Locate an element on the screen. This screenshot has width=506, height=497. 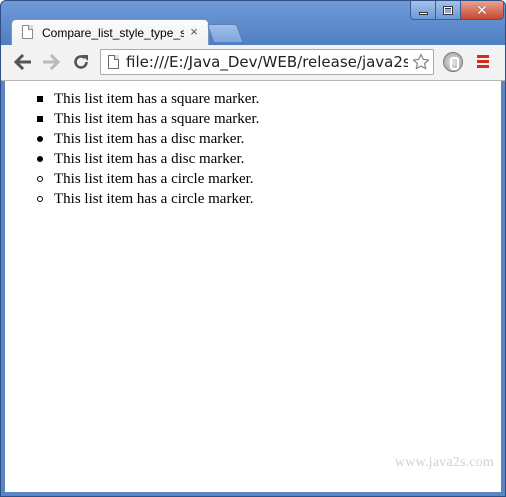
reload-button is located at coordinates (81, 62).